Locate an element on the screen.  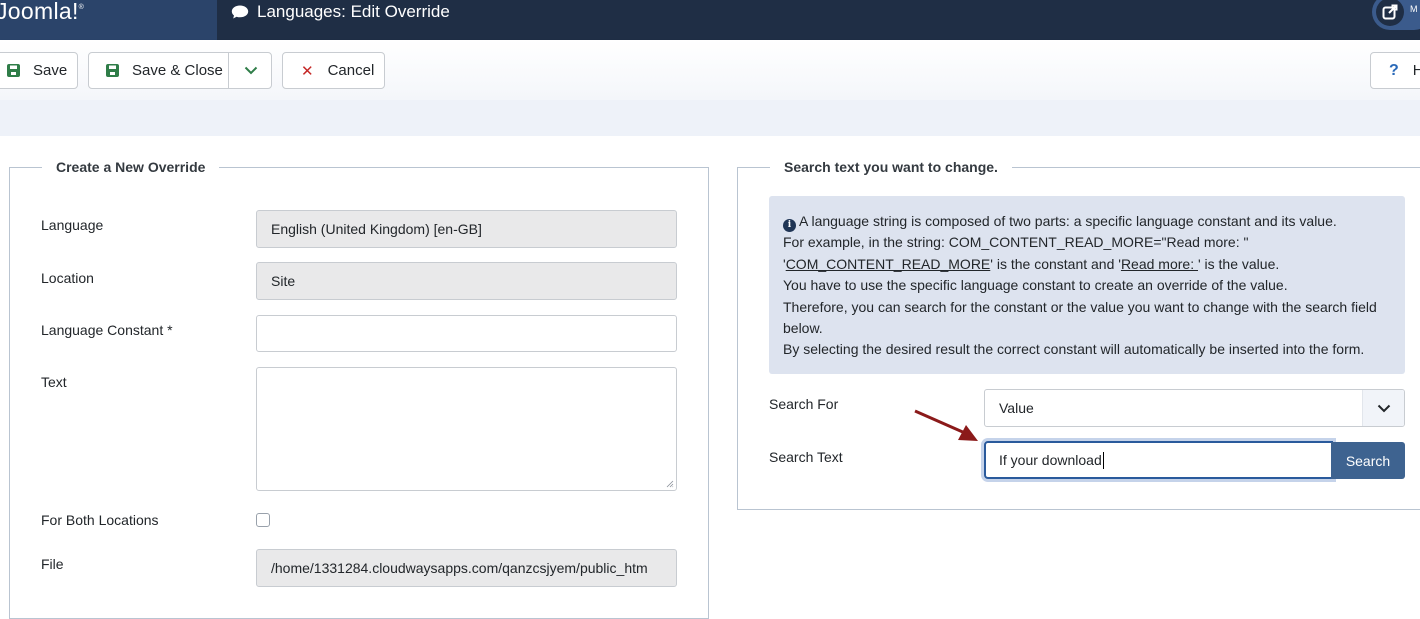
search-text-label: Search Text is located at coordinates (806, 457).